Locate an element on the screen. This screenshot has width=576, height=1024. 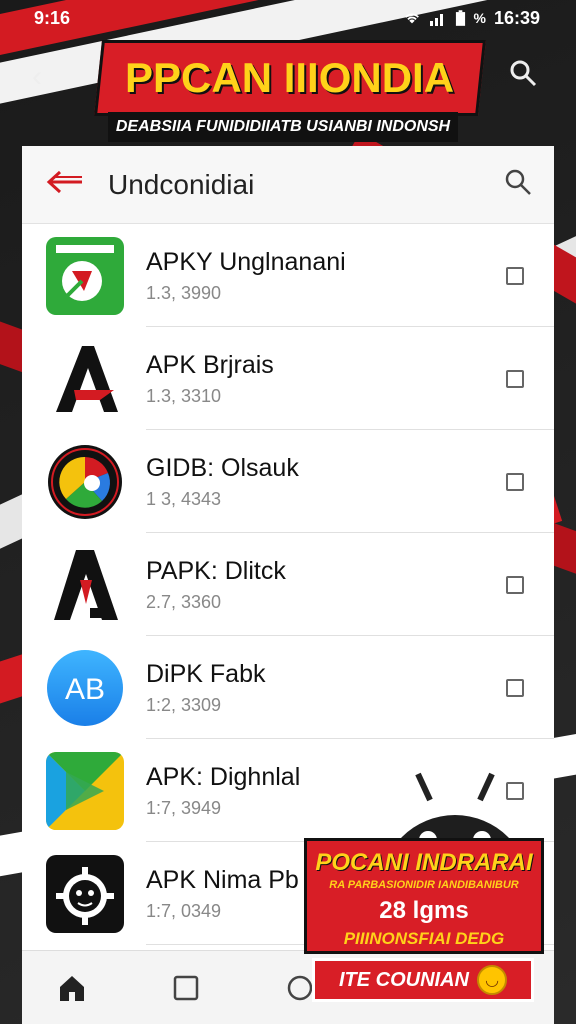
list-item: PAPK: Dlitck 2.7, 3360 is located at coordinates (288, 584).